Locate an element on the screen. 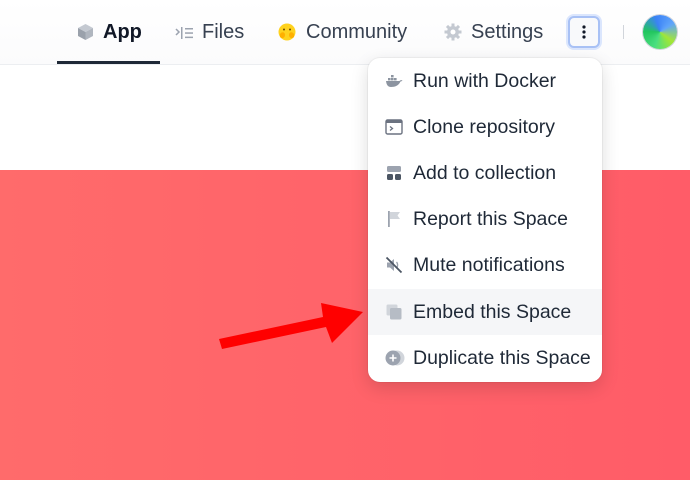 The image size is (690, 480). space-avatar-icon is located at coordinates (660, 32).